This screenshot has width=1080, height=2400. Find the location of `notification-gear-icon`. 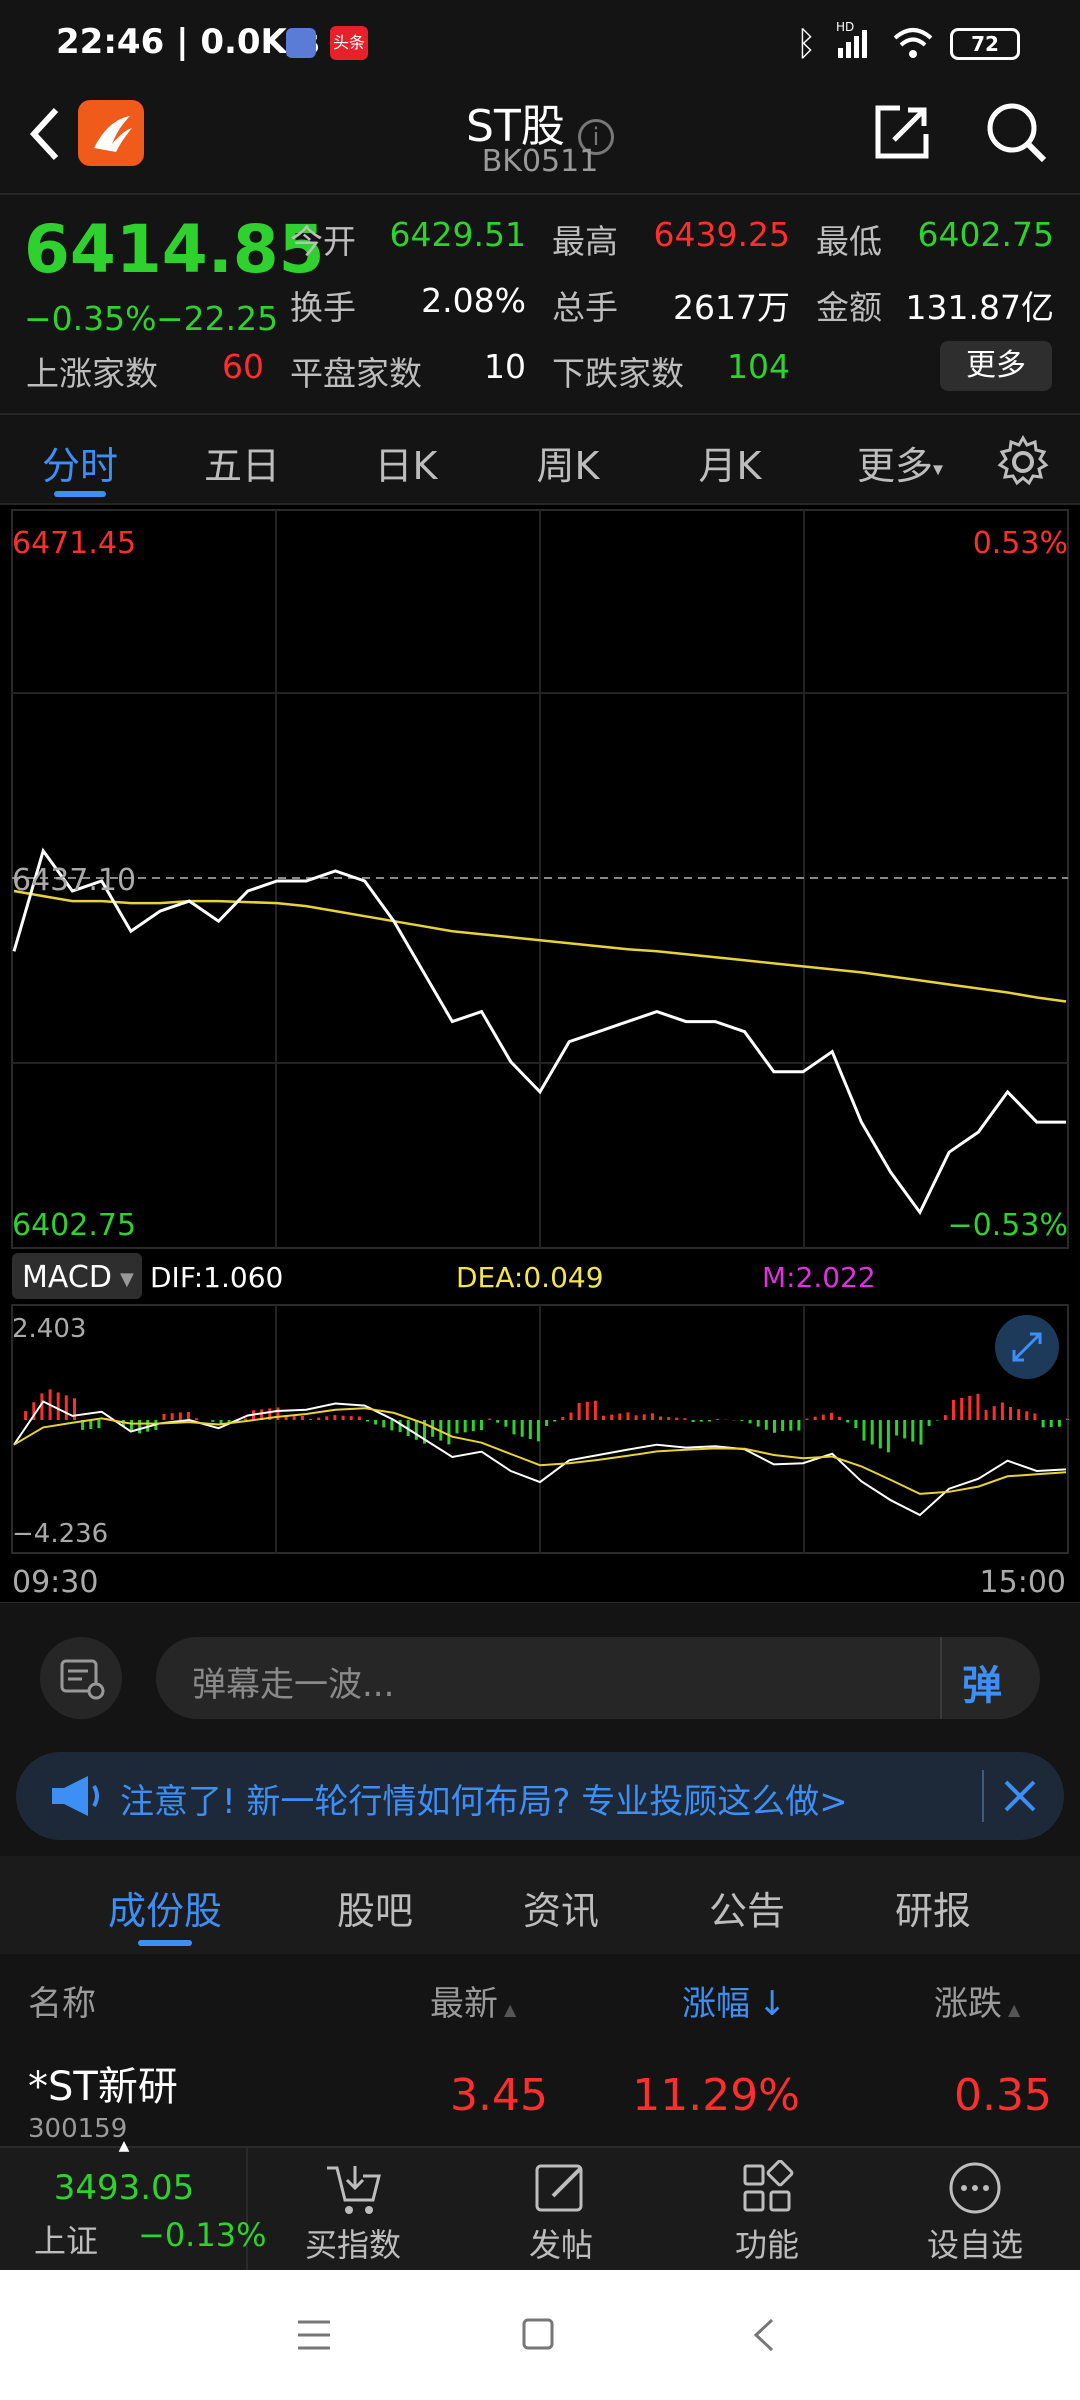

notification-gear-icon is located at coordinates (301, 43).